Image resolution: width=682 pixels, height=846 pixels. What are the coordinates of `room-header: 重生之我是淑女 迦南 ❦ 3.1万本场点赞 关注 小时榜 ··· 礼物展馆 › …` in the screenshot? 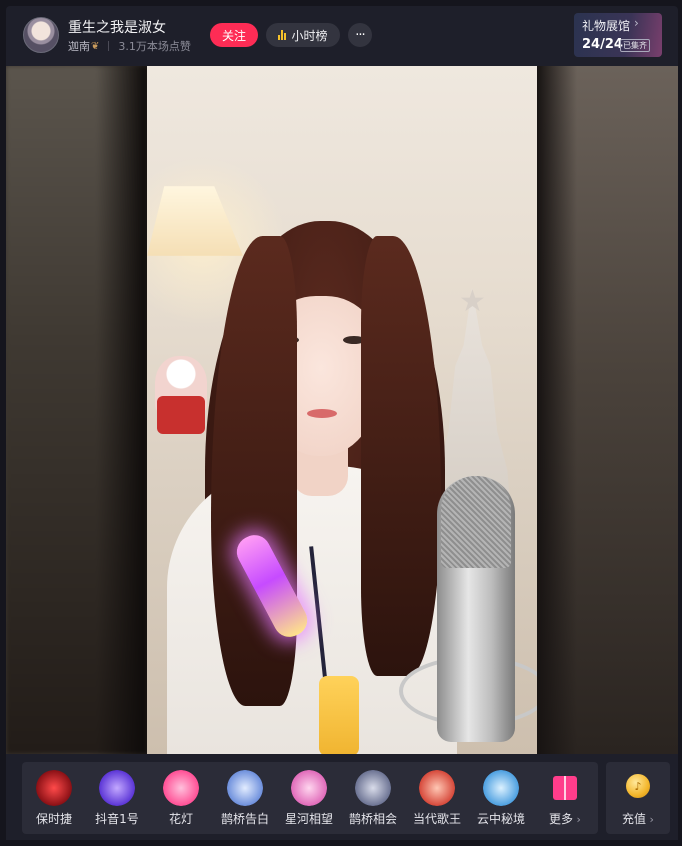 It's located at (342, 36).